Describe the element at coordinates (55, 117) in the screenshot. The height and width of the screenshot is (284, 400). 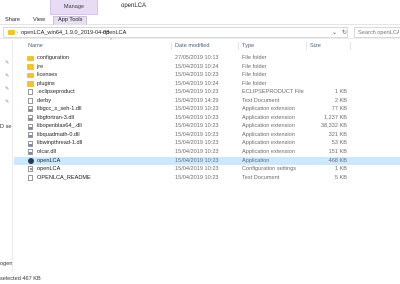
I see `file-name: libgfortran-3.dll` at that location.